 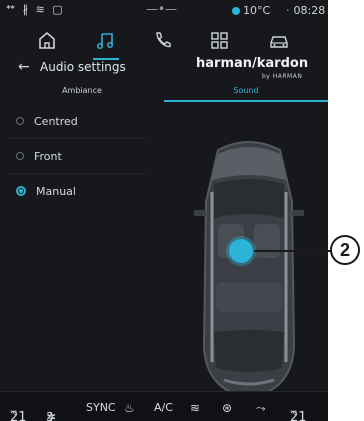 I want to click on status-bar: ᕯ ∦ ≋ ▢ —•— 10°C · 08:28, so click(x=164, y=10).